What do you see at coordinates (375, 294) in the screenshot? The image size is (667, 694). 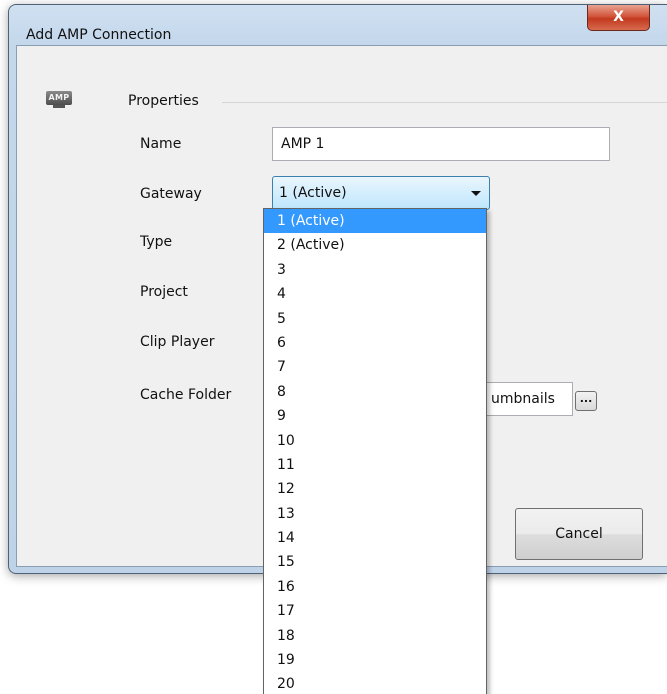 I see `gateway-option: 4` at bounding box center [375, 294].